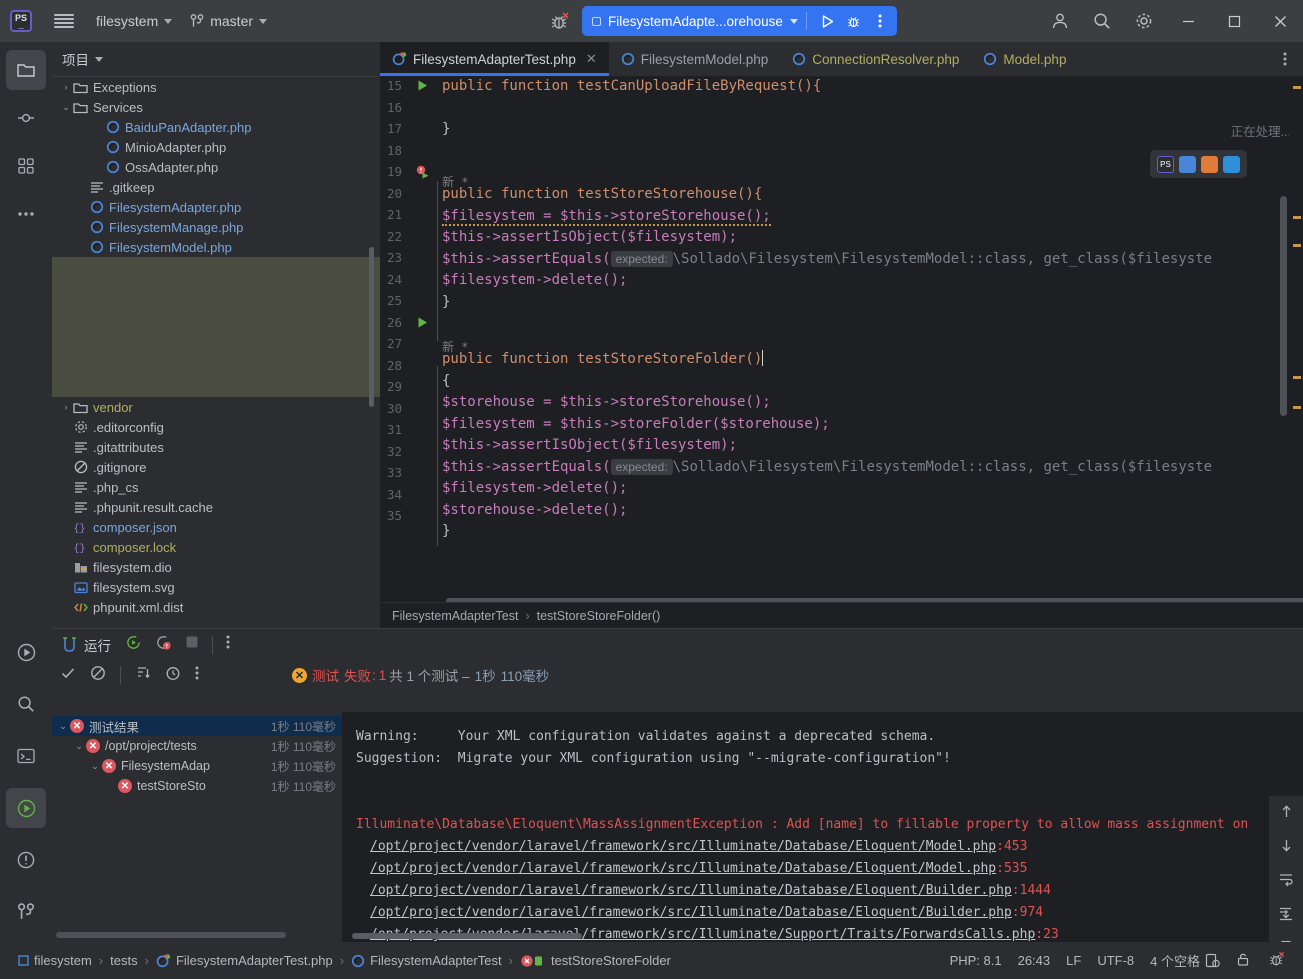  Describe the element at coordinates (123, 960) in the screenshot. I see `status-breadcrumb-item: tests` at that location.